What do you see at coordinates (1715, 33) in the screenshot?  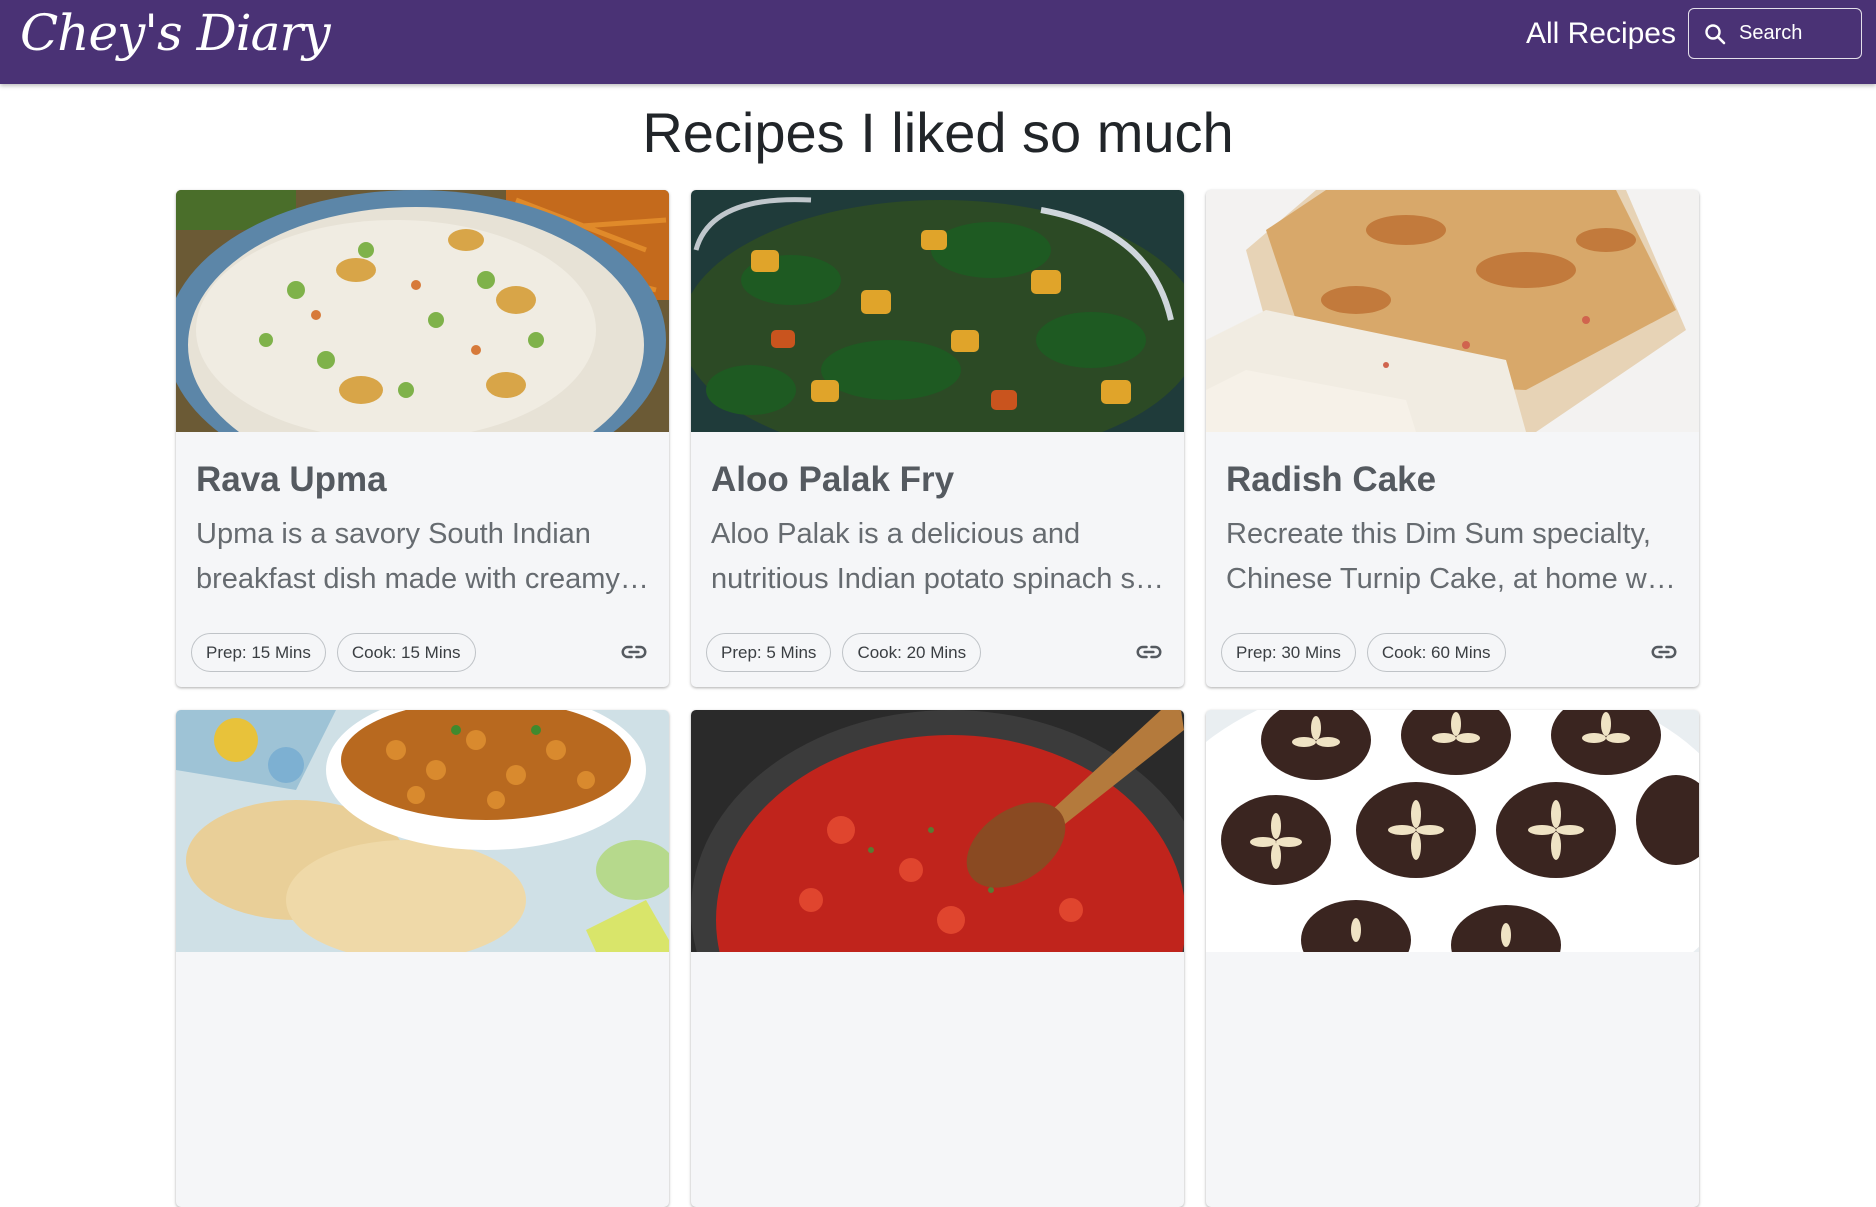 I see `search-icon` at bounding box center [1715, 33].